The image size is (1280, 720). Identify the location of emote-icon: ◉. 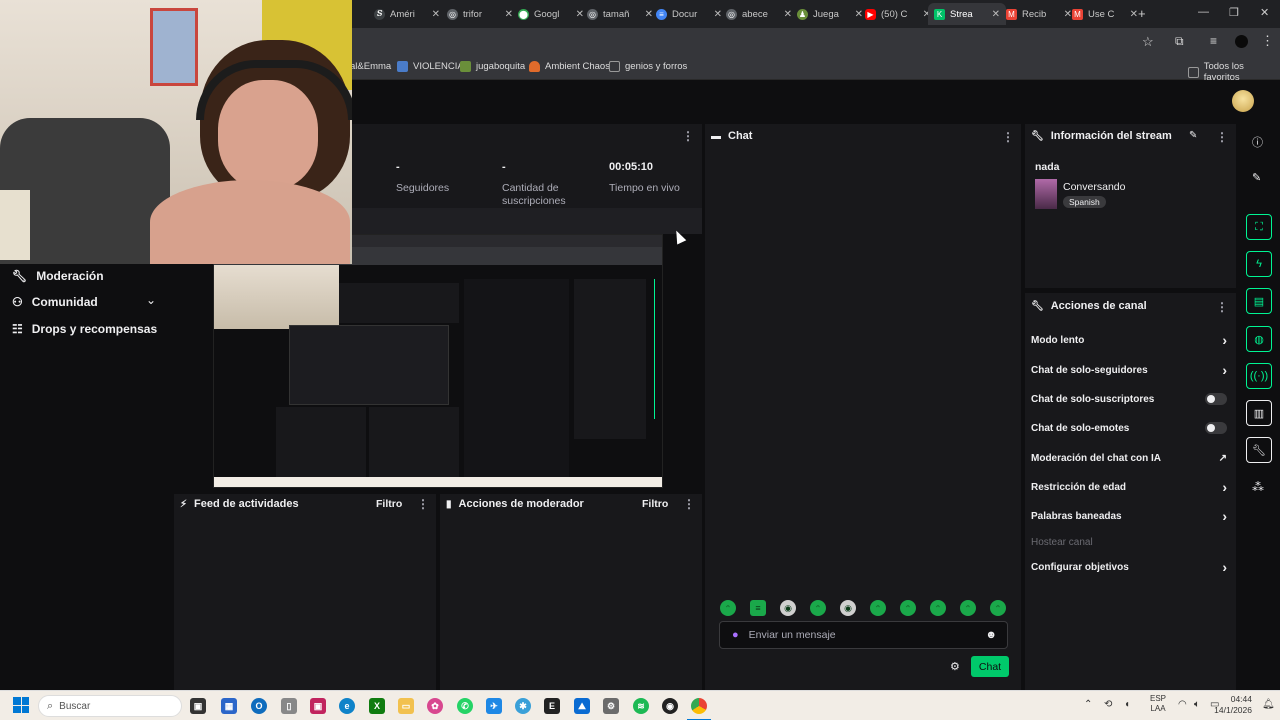
(788, 608).